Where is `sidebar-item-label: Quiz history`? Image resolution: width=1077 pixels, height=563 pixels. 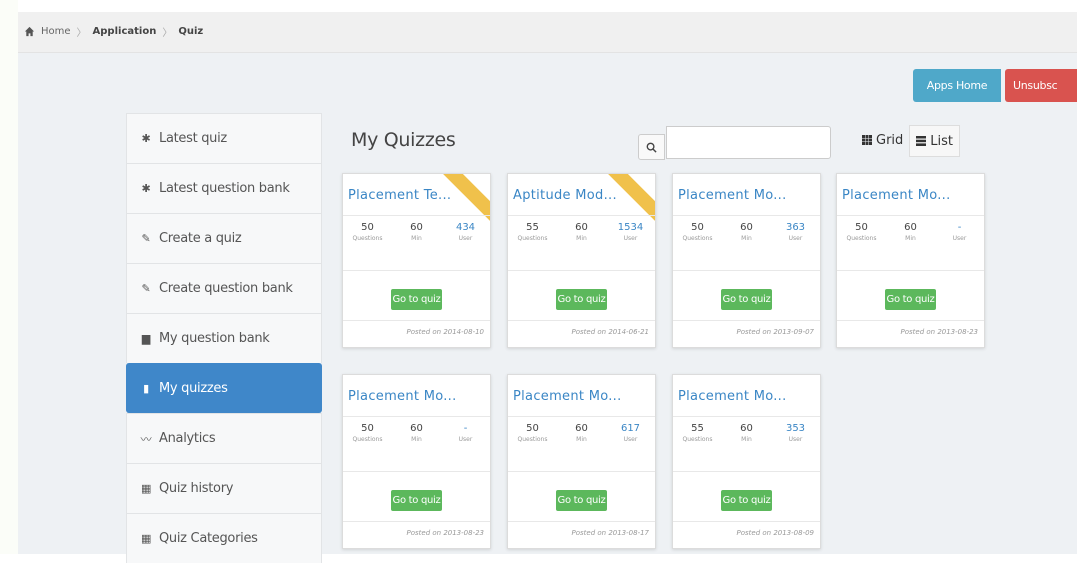 sidebar-item-label: Quiz history is located at coordinates (196, 488).